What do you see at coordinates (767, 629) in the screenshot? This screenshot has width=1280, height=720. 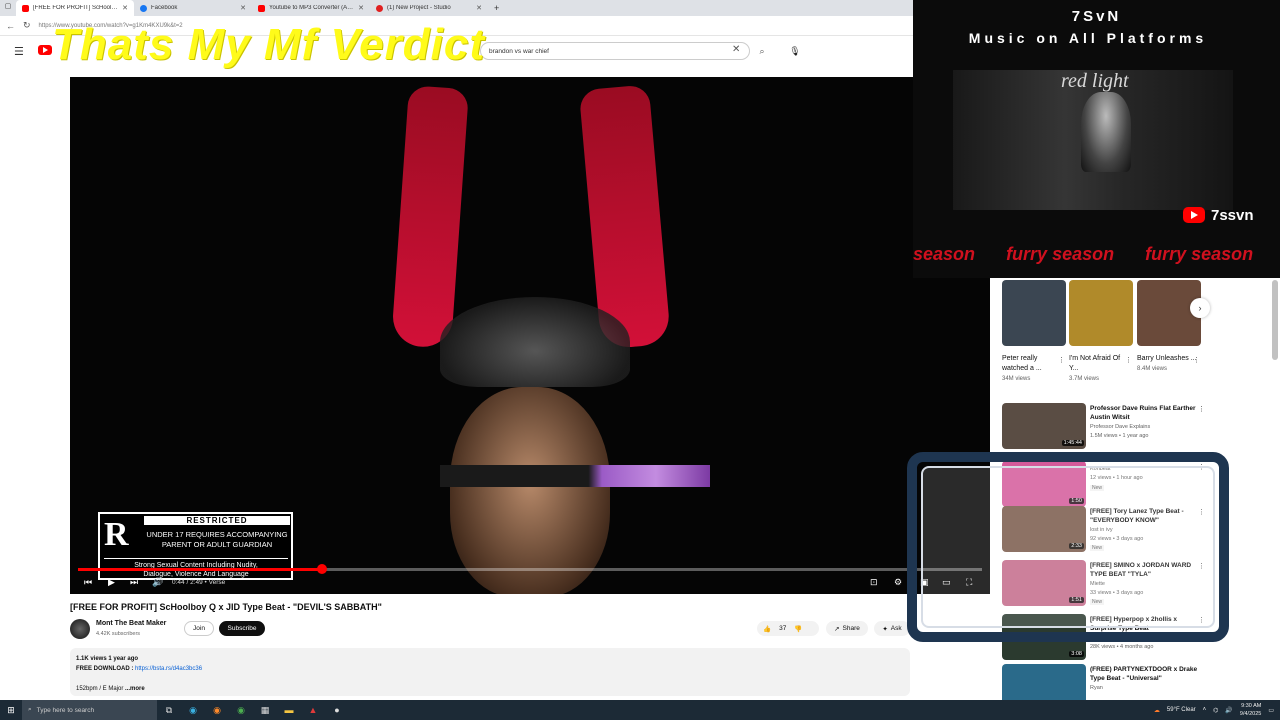 I see `thumbs-up-icon: 👍` at bounding box center [767, 629].